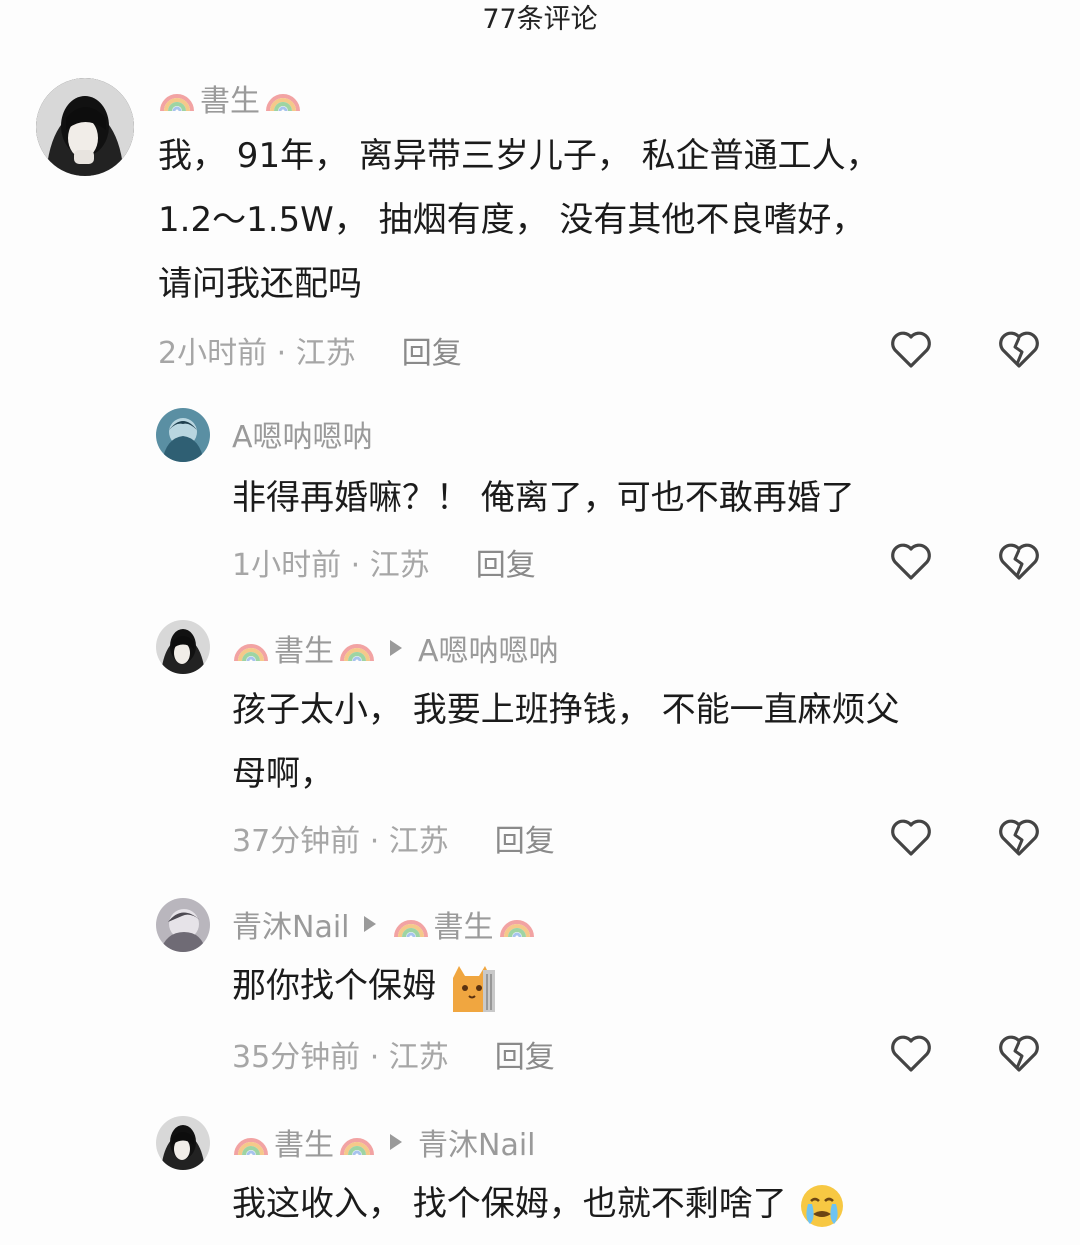 This screenshot has height=1245, width=1080. Describe the element at coordinates (464, 924) in the screenshot. I see `reply-to-name: 書生` at that location.